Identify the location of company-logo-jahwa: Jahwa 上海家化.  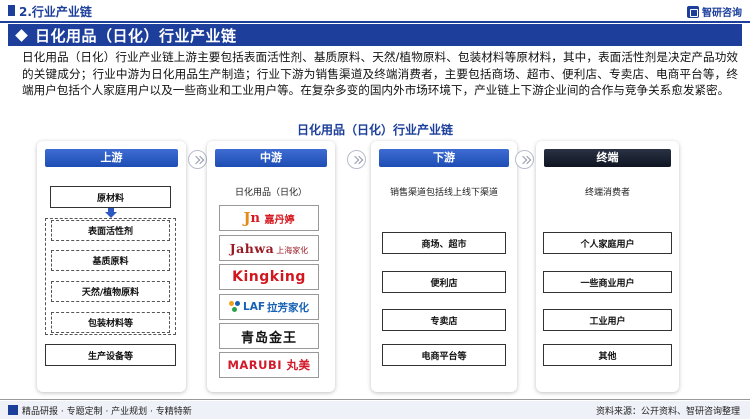
(269, 248).